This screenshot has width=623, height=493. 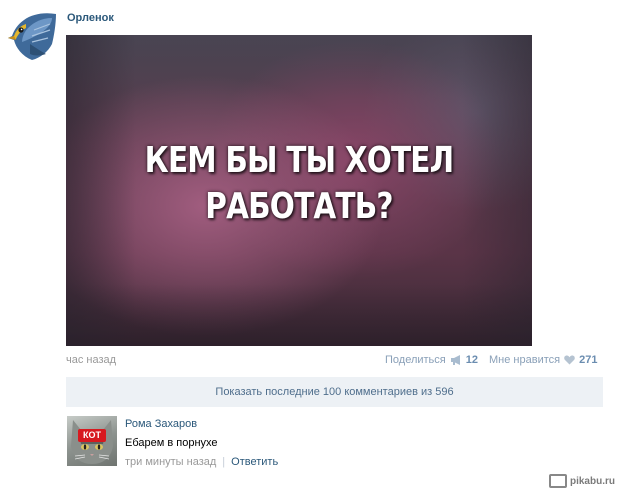 What do you see at coordinates (569, 360) in the screenshot?
I see `heart-icon` at bounding box center [569, 360].